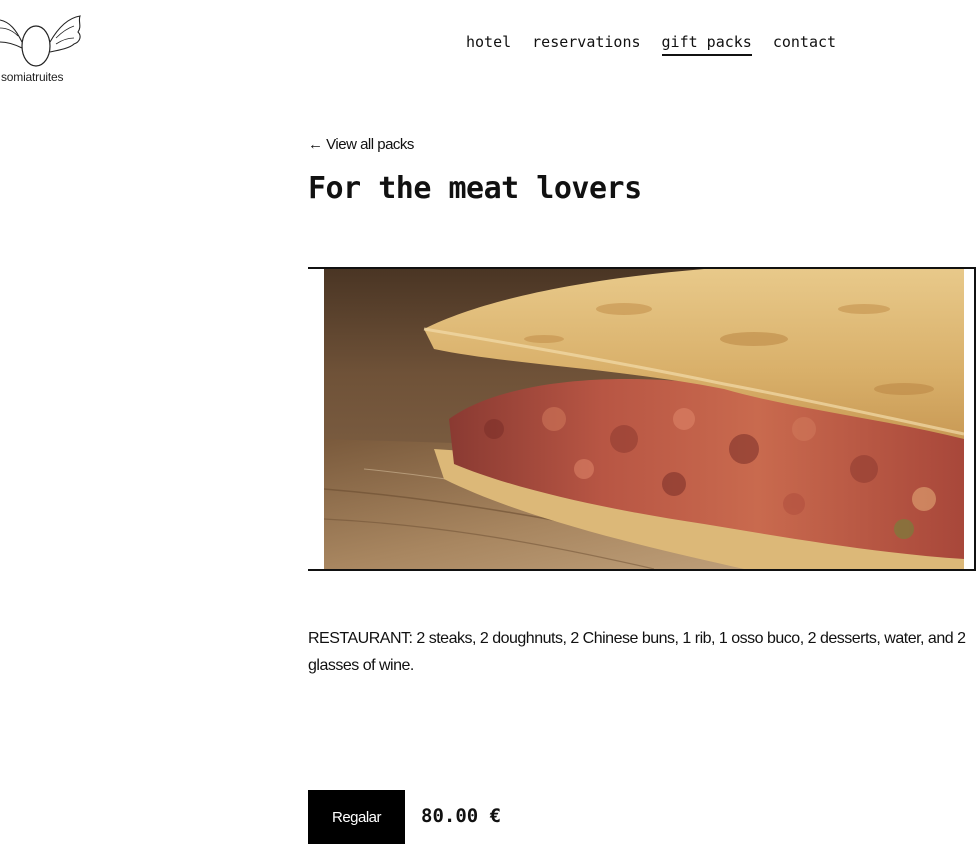  Describe the element at coordinates (461, 816) in the screenshot. I see `price: 80.00 €` at that location.